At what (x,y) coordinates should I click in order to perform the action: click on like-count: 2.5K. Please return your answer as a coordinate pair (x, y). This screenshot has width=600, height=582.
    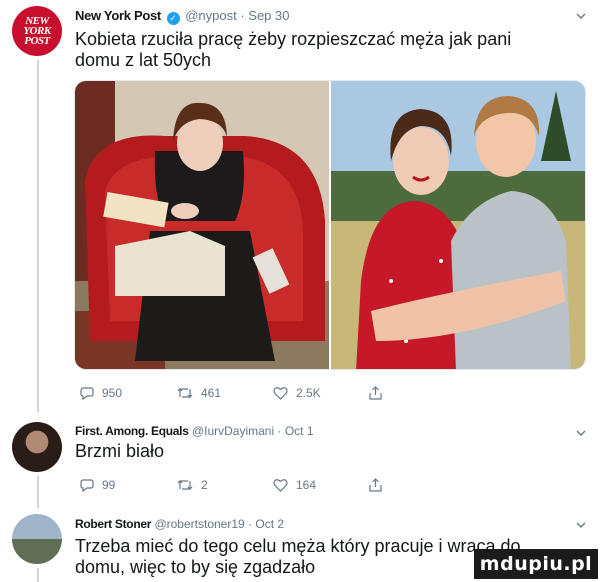
    Looking at the image, I should click on (308, 393).